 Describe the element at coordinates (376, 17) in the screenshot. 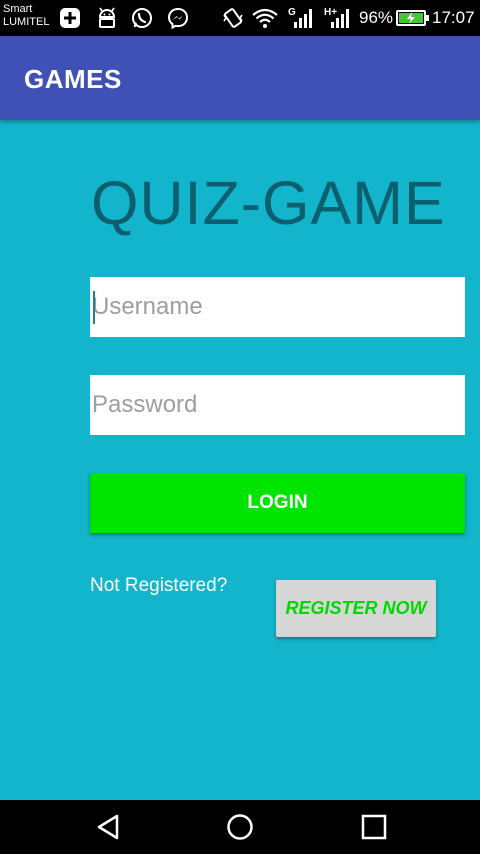

I see `battery-percent: 96%` at that location.